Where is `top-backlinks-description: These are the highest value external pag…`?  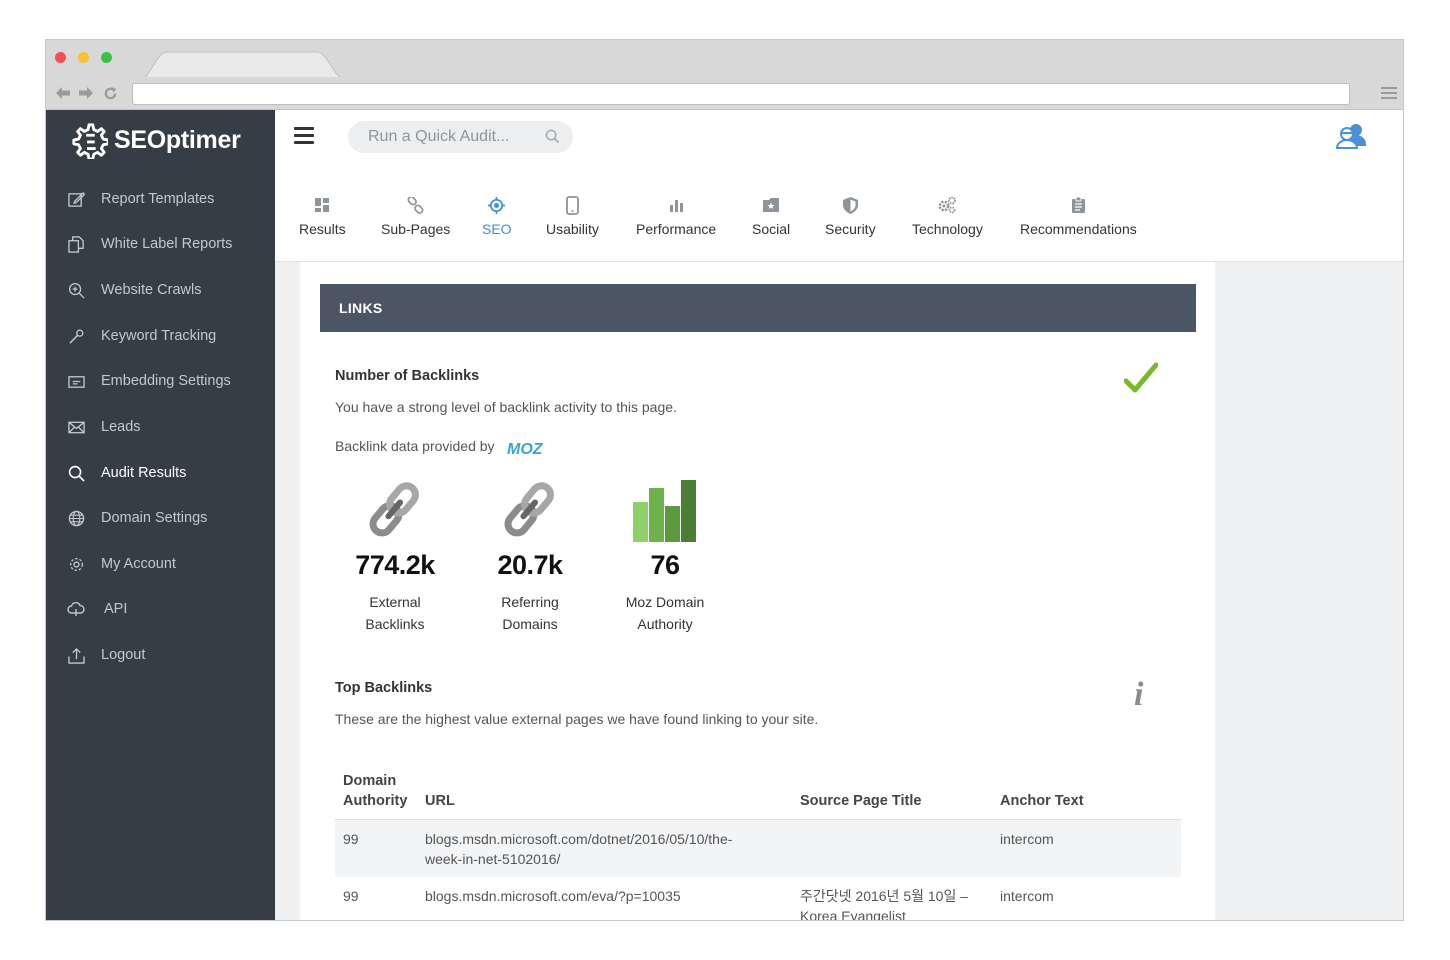
top-backlinks-description: These are the highest value external pag… is located at coordinates (577, 719).